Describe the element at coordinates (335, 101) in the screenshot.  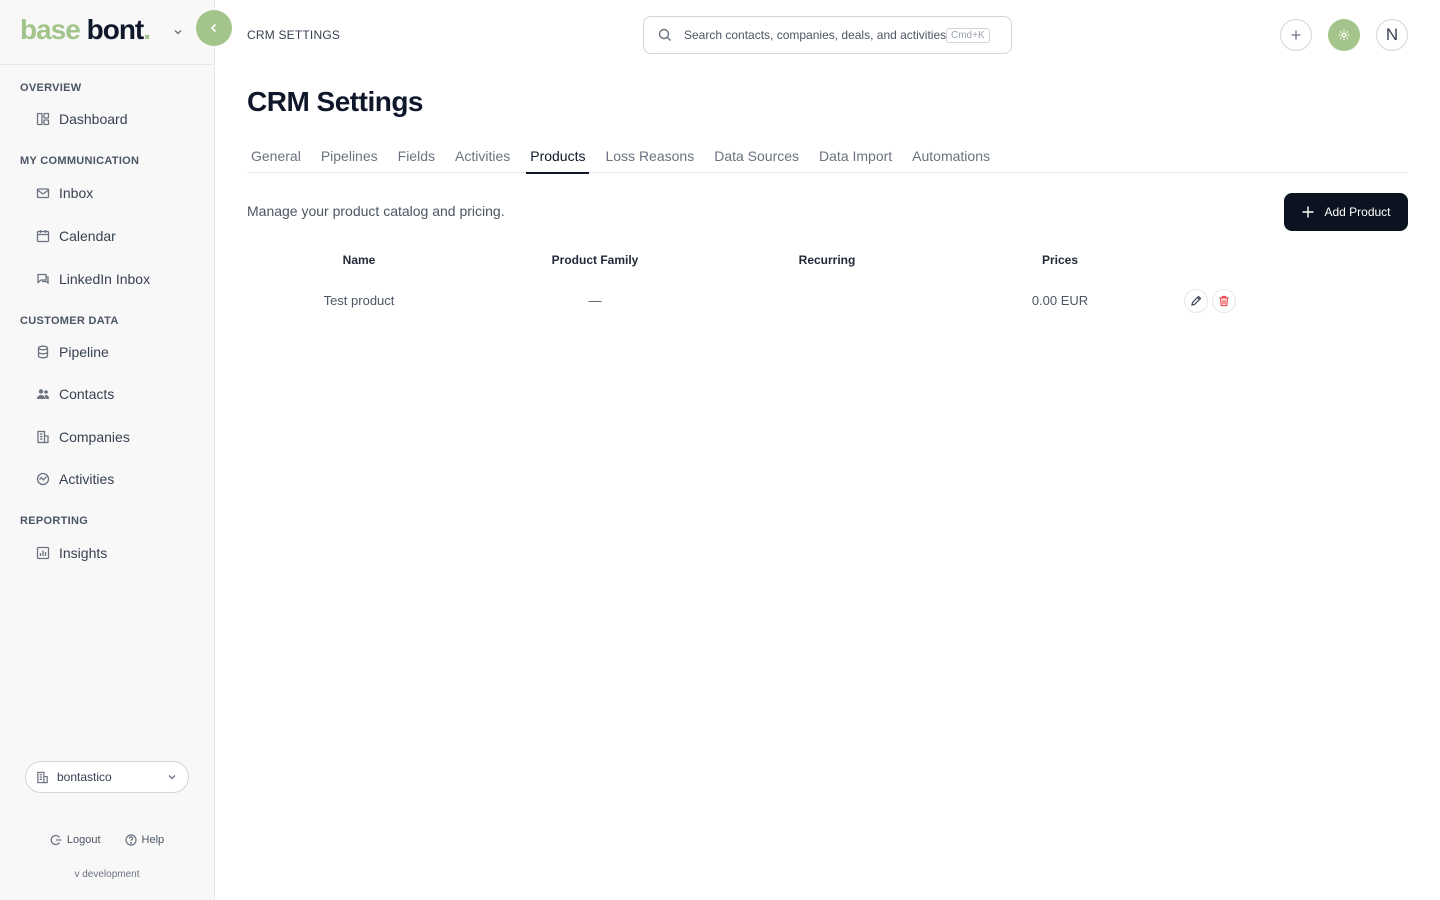
I see `page-title: CRM Settings` at that location.